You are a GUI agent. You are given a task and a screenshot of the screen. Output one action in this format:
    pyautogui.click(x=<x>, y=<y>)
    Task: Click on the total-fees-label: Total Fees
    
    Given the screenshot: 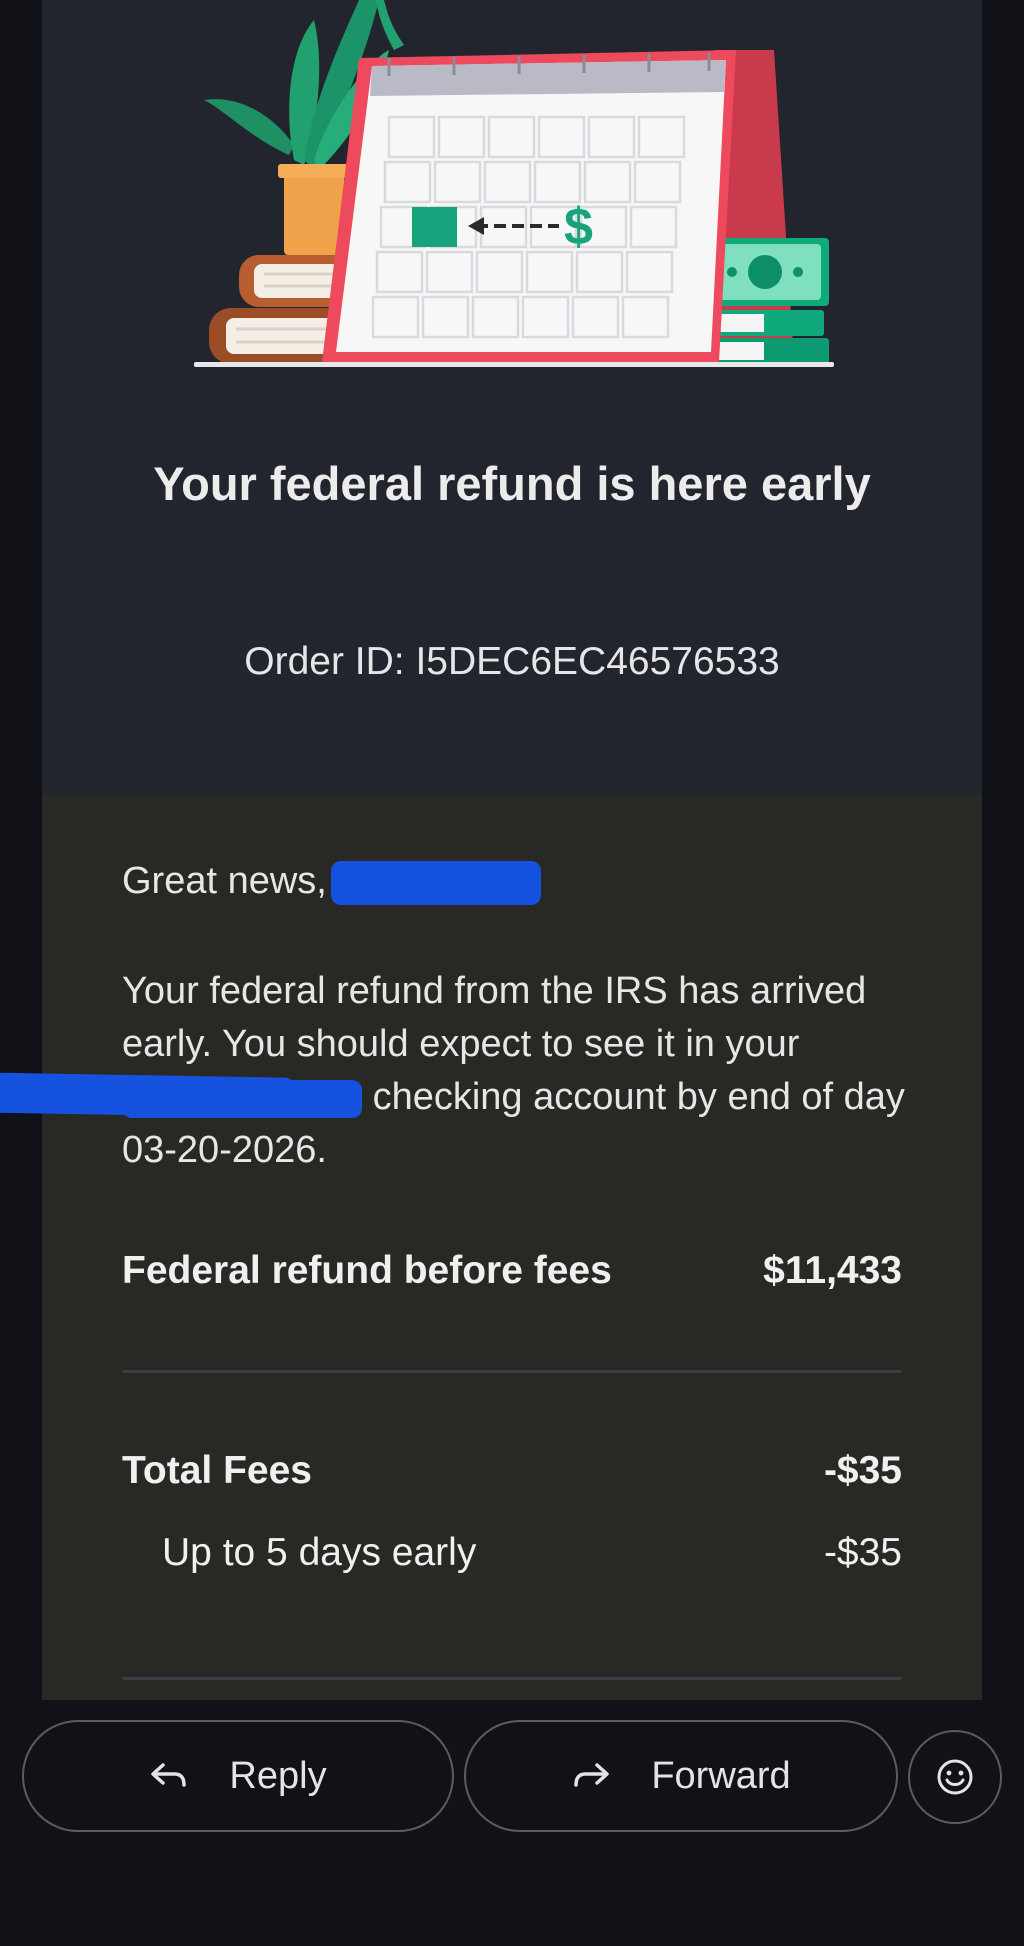 What is the action you would take?
    pyautogui.click(x=217, y=1470)
    